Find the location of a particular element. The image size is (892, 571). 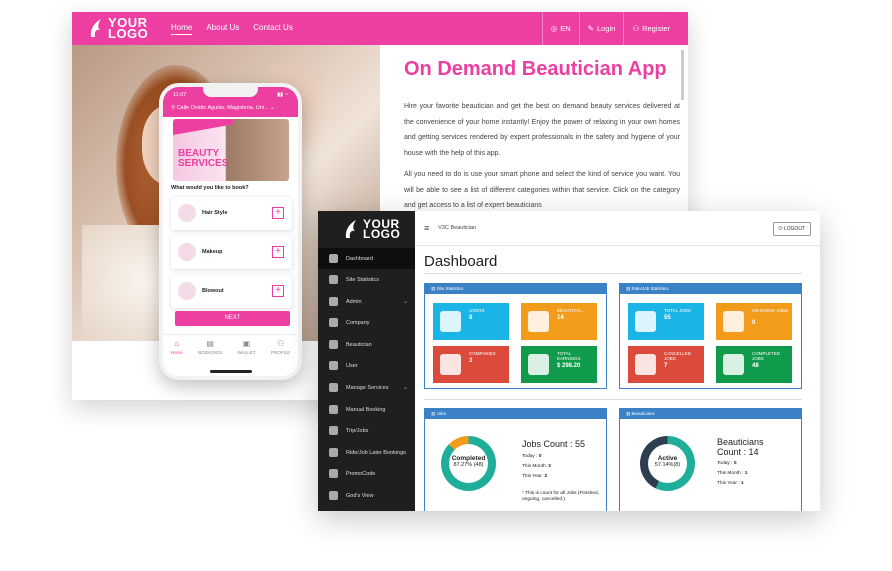

location-pin-icon: ⚲ is located at coordinates (173, 108).